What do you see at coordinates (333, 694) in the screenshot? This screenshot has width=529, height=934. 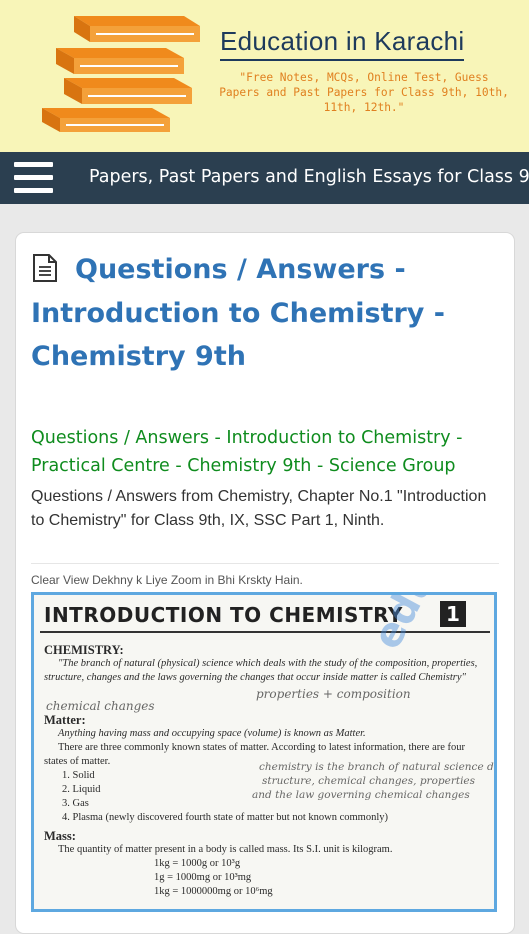 I see `scan-handwriting: properties + composition` at bounding box center [333, 694].